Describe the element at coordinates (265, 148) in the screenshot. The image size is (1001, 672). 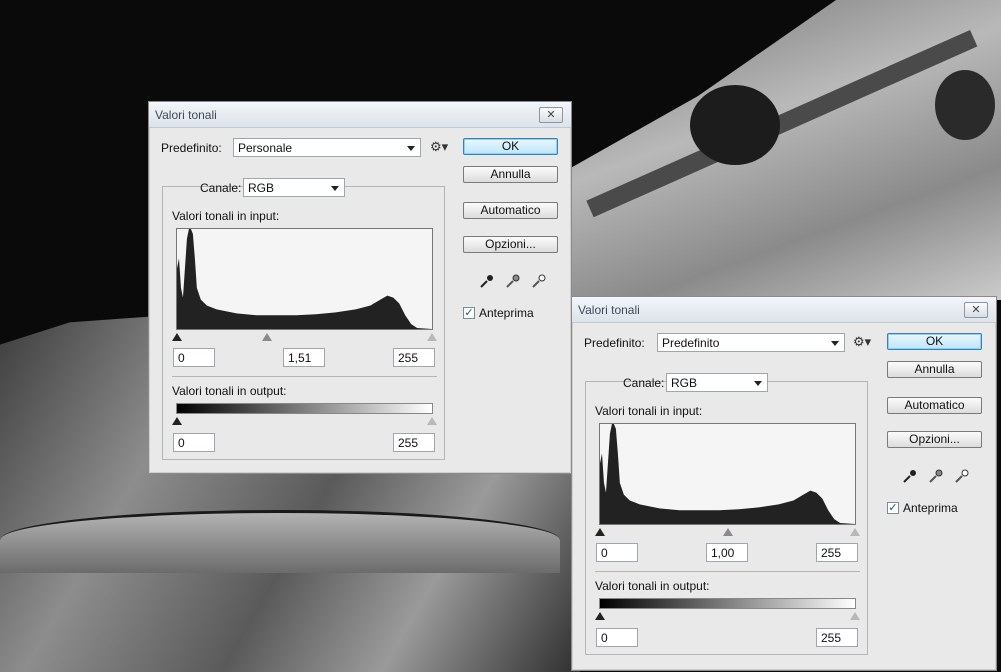
I see `preset-value: Personale` at that location.